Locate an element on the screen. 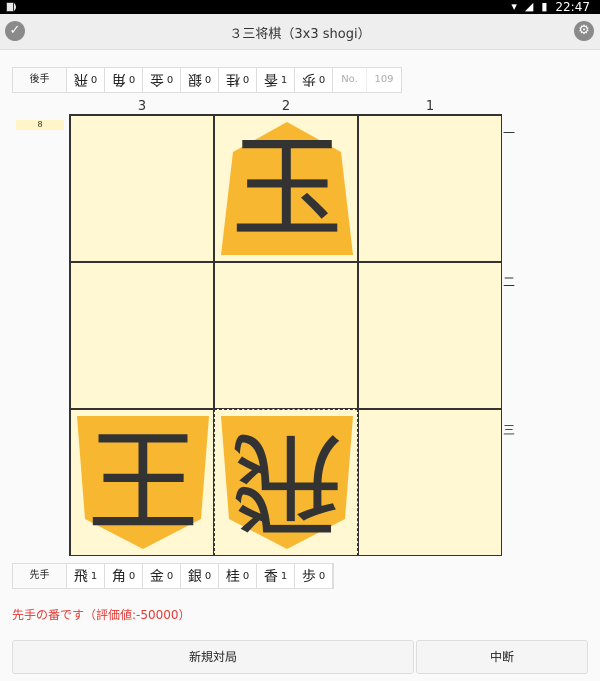 This screenshot has height=681, width=600. board-square-2-1: 玉 is located at coordinates (286, 188).